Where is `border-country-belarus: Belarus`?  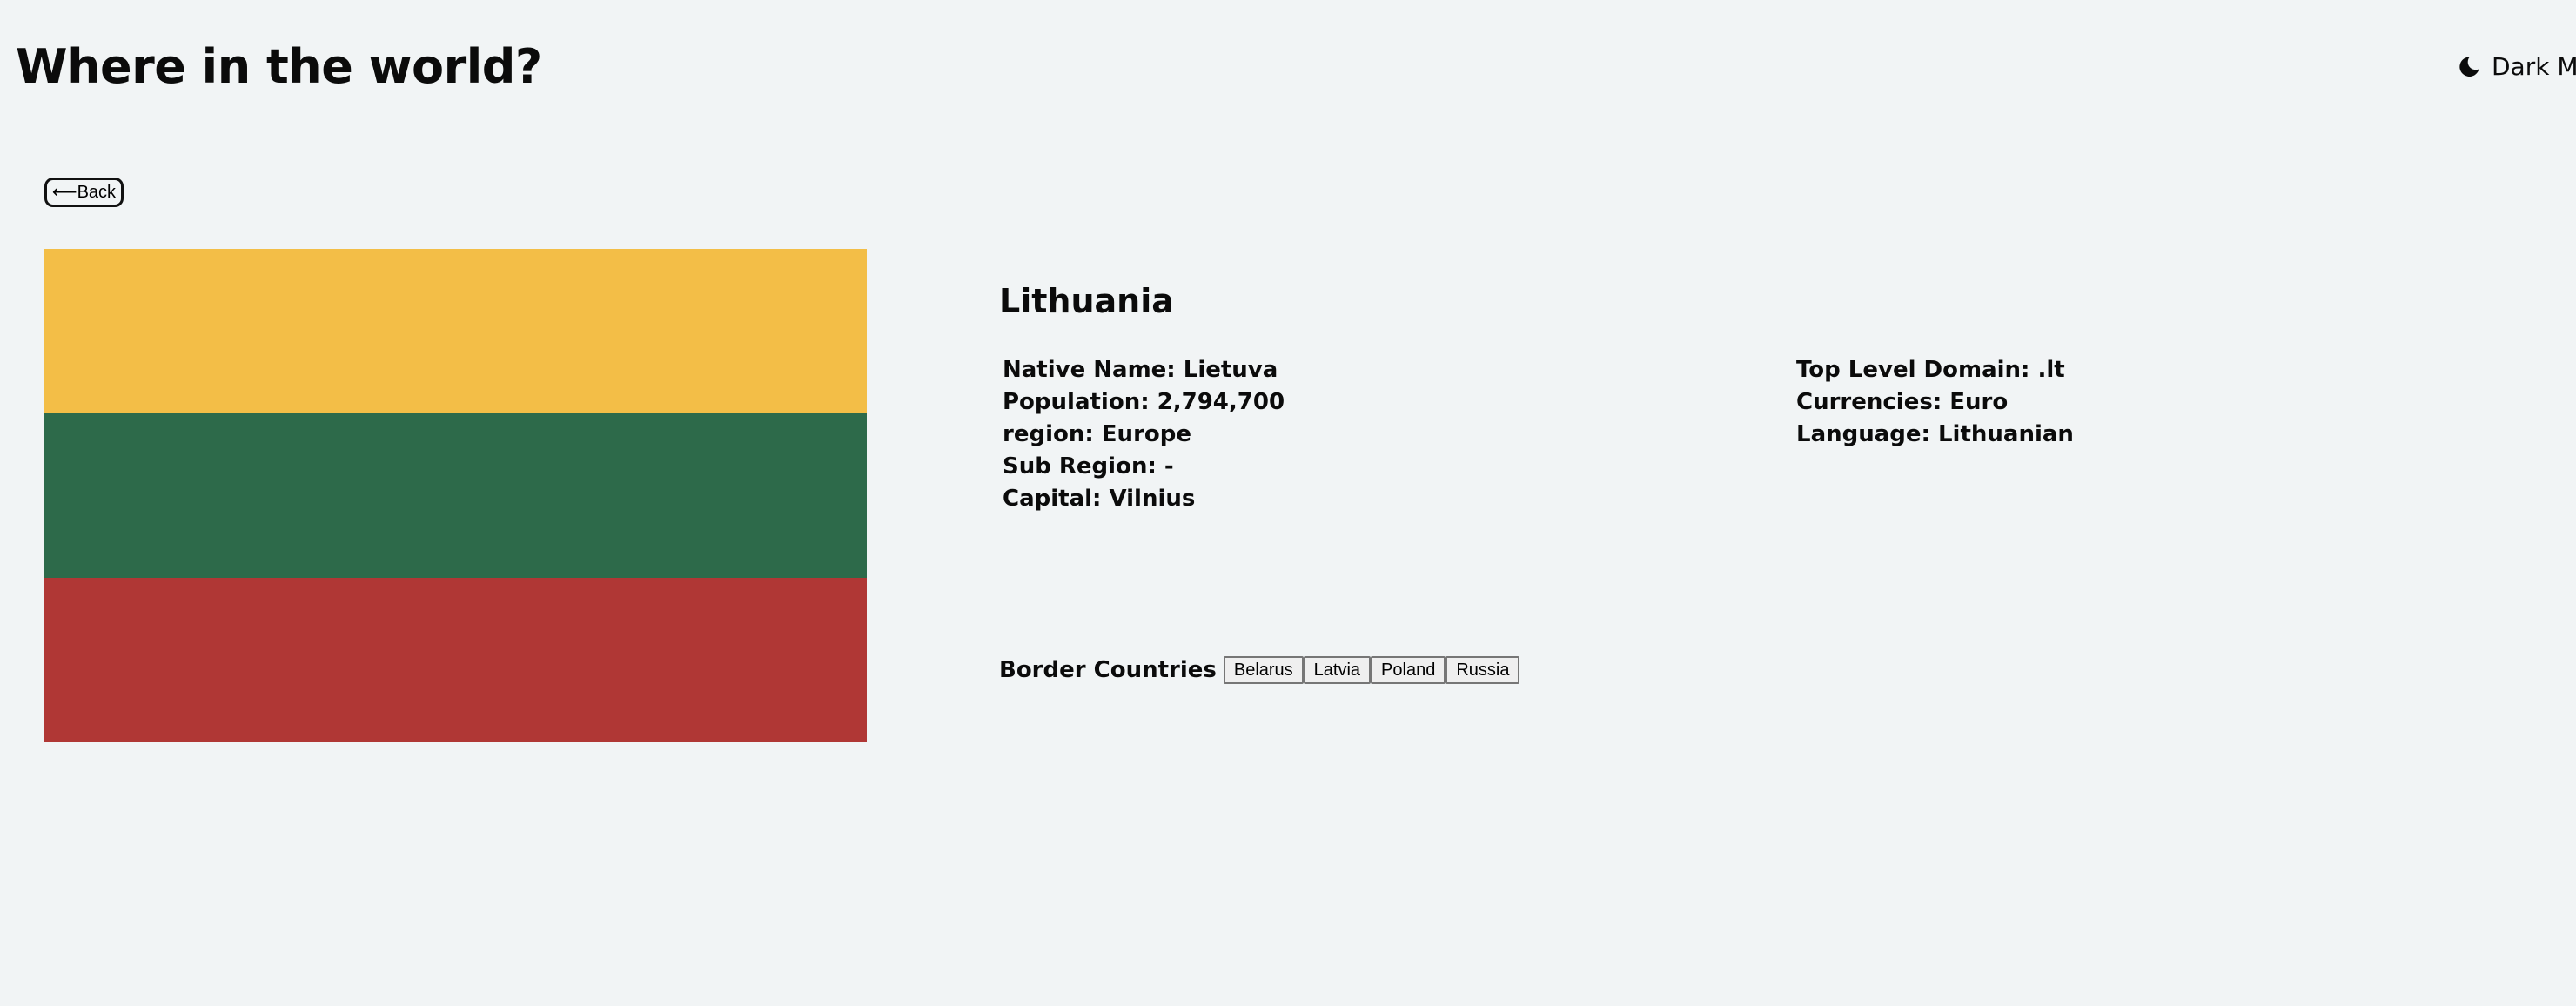
border-country-belarus: Belarus is located at coordinates (1263, 670).